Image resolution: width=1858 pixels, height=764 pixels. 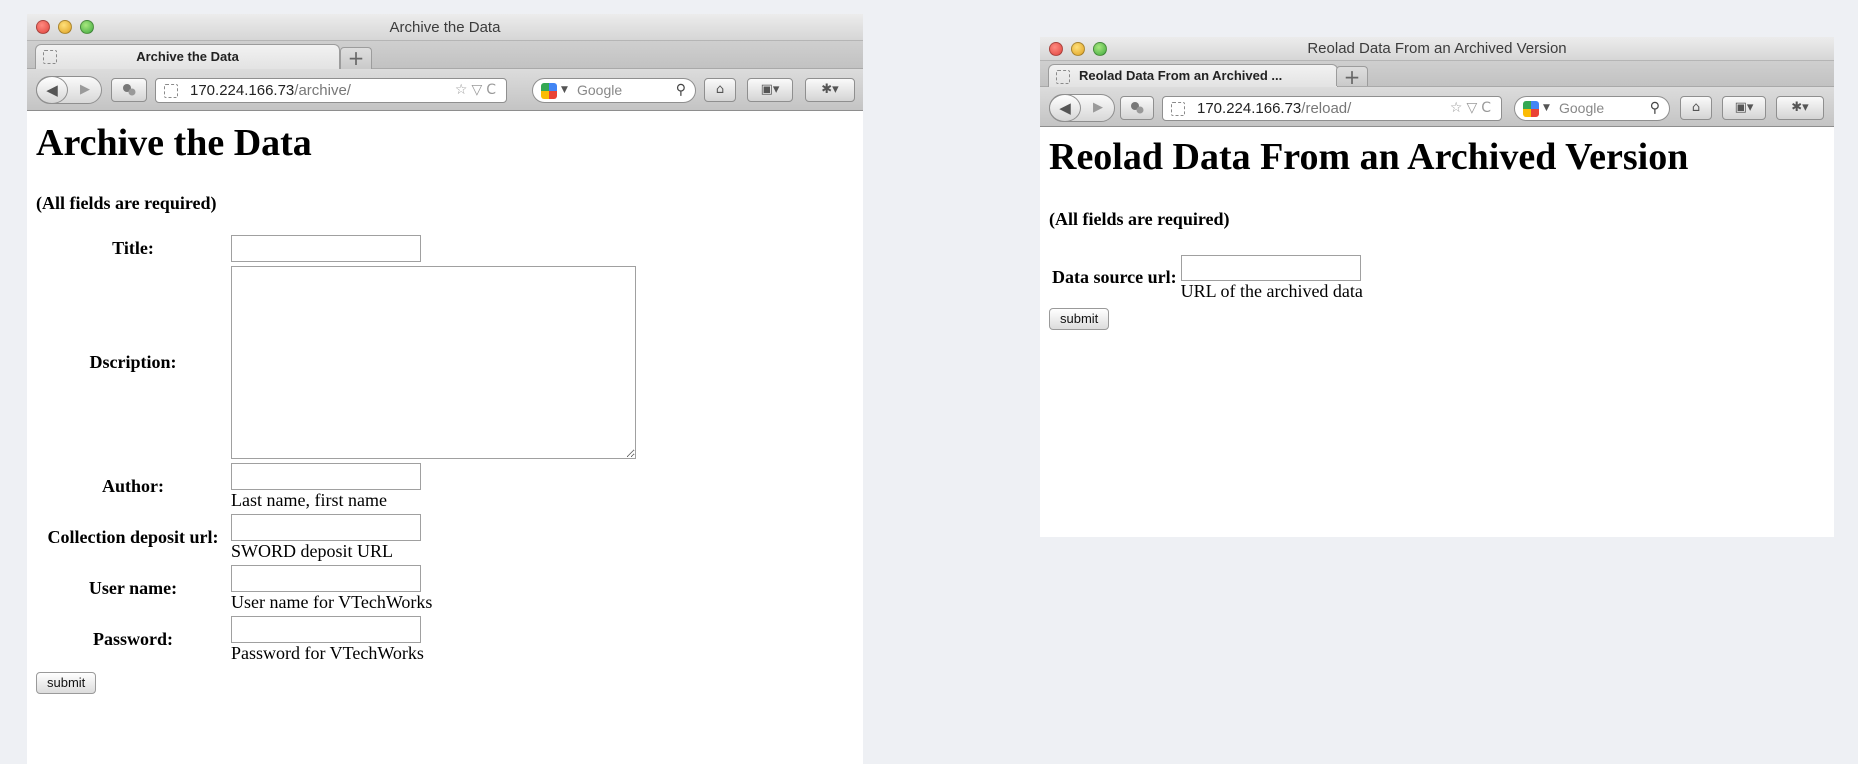 What do you see at coordinates (1326, 108) in the screenshot?
I see `url-path: /reload/` at bounding box center [1326, 108].